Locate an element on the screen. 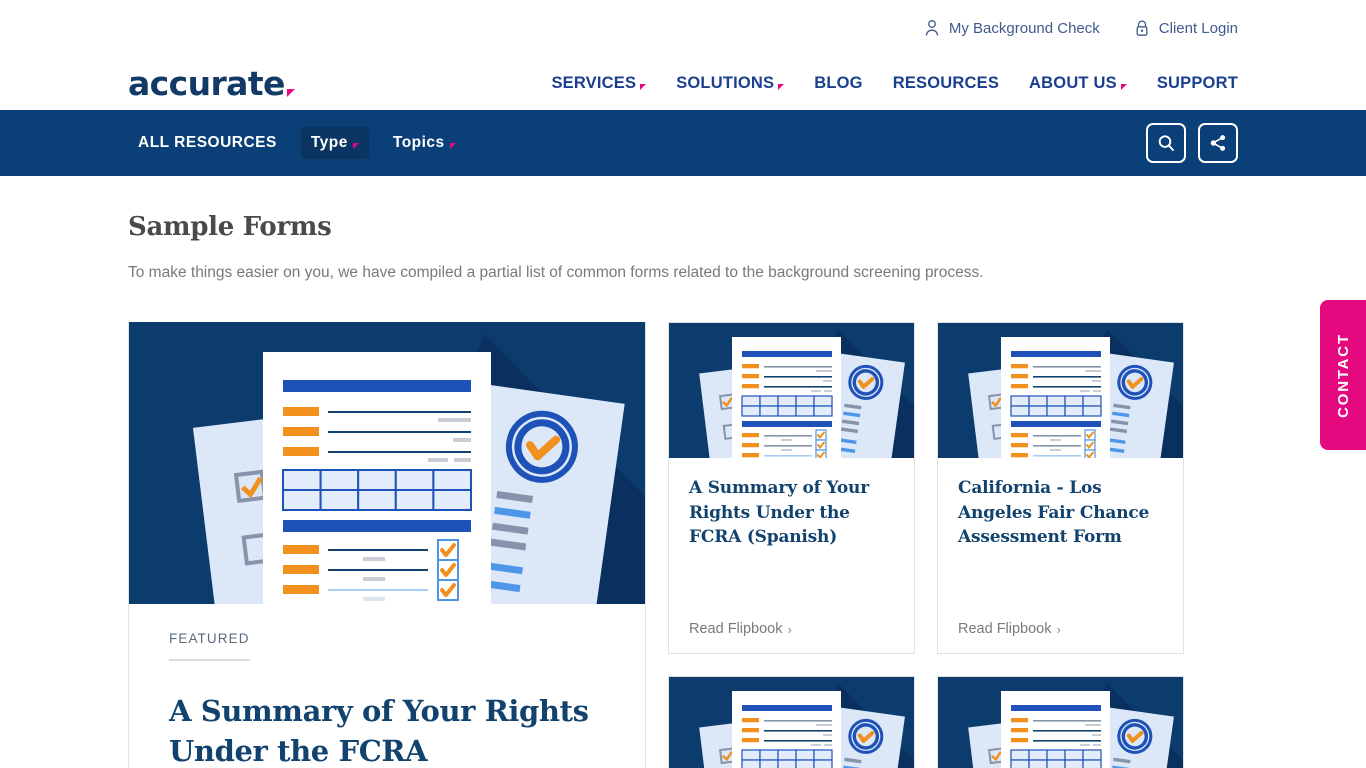  filter-topics-dropdown: Topics is located at coordinates (424, 143).